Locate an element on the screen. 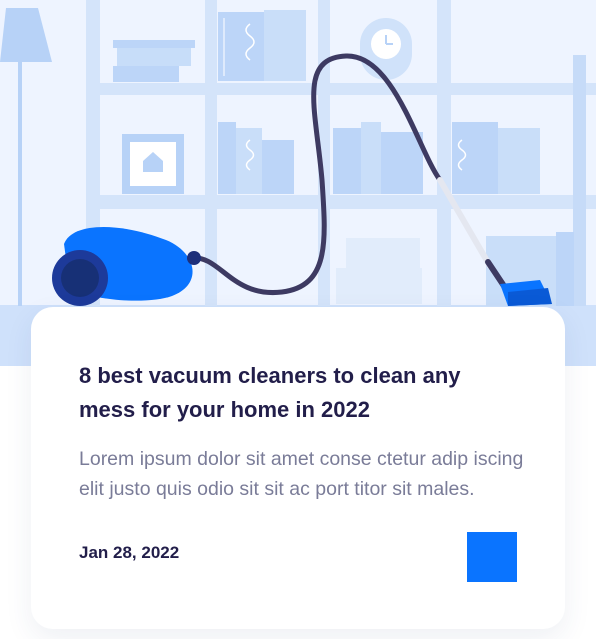 This screenshot has height=639, width=596. picture-frame is located at coordinates (153, 164).